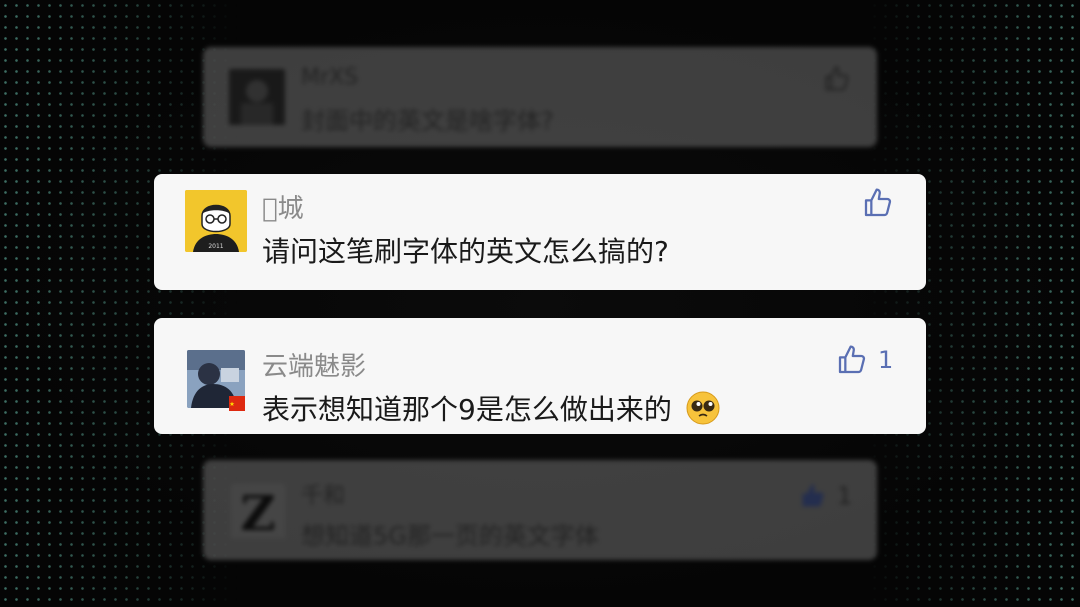 The width and height of the screenshot is (1080, 607). I want to click on comment-username: 千和, so click(323, 494).